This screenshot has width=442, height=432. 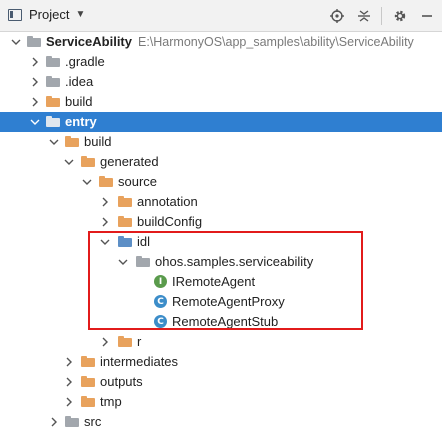 I want to click on tree-row-intermediates: intermediates, so click(x=221, y=362).